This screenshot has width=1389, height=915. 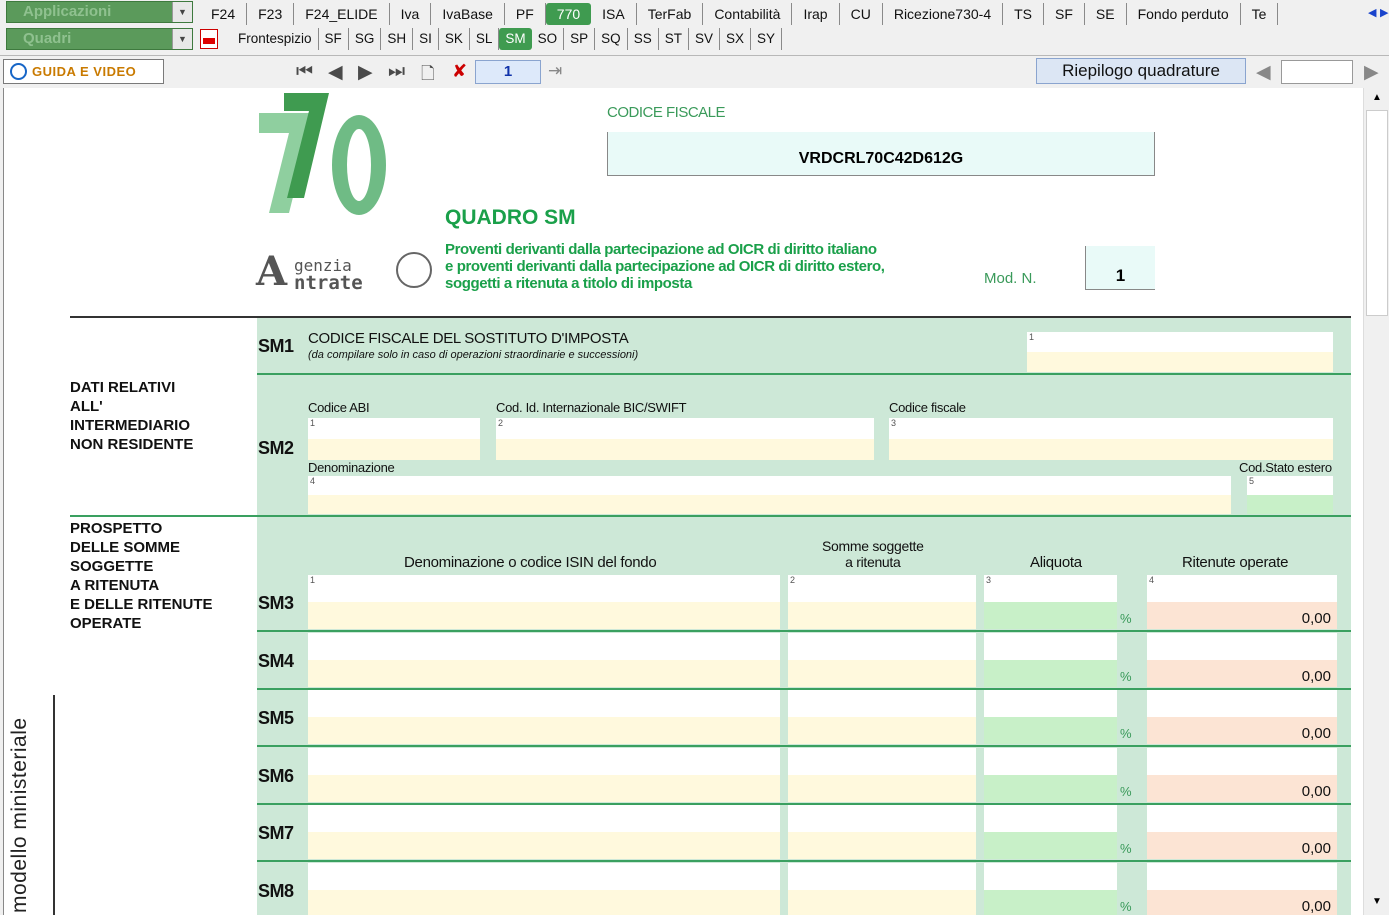 What do you see at coordinates (1377, 97) in the screenshot?
I see `scroll-up-icon: ▲` at bounding box center [1377, 97].